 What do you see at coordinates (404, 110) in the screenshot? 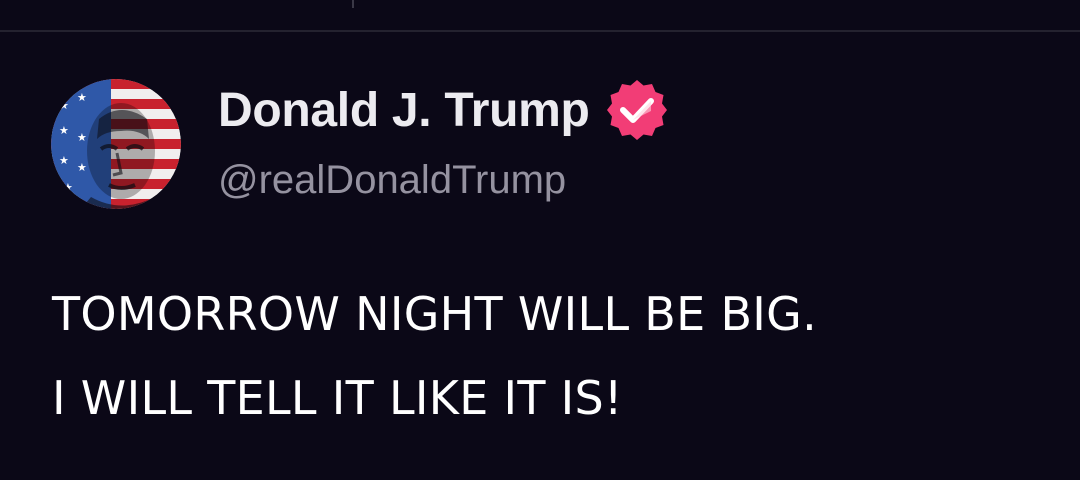
I see `author-display-name: Donald J. Trump` at bounding box center [404, 110].